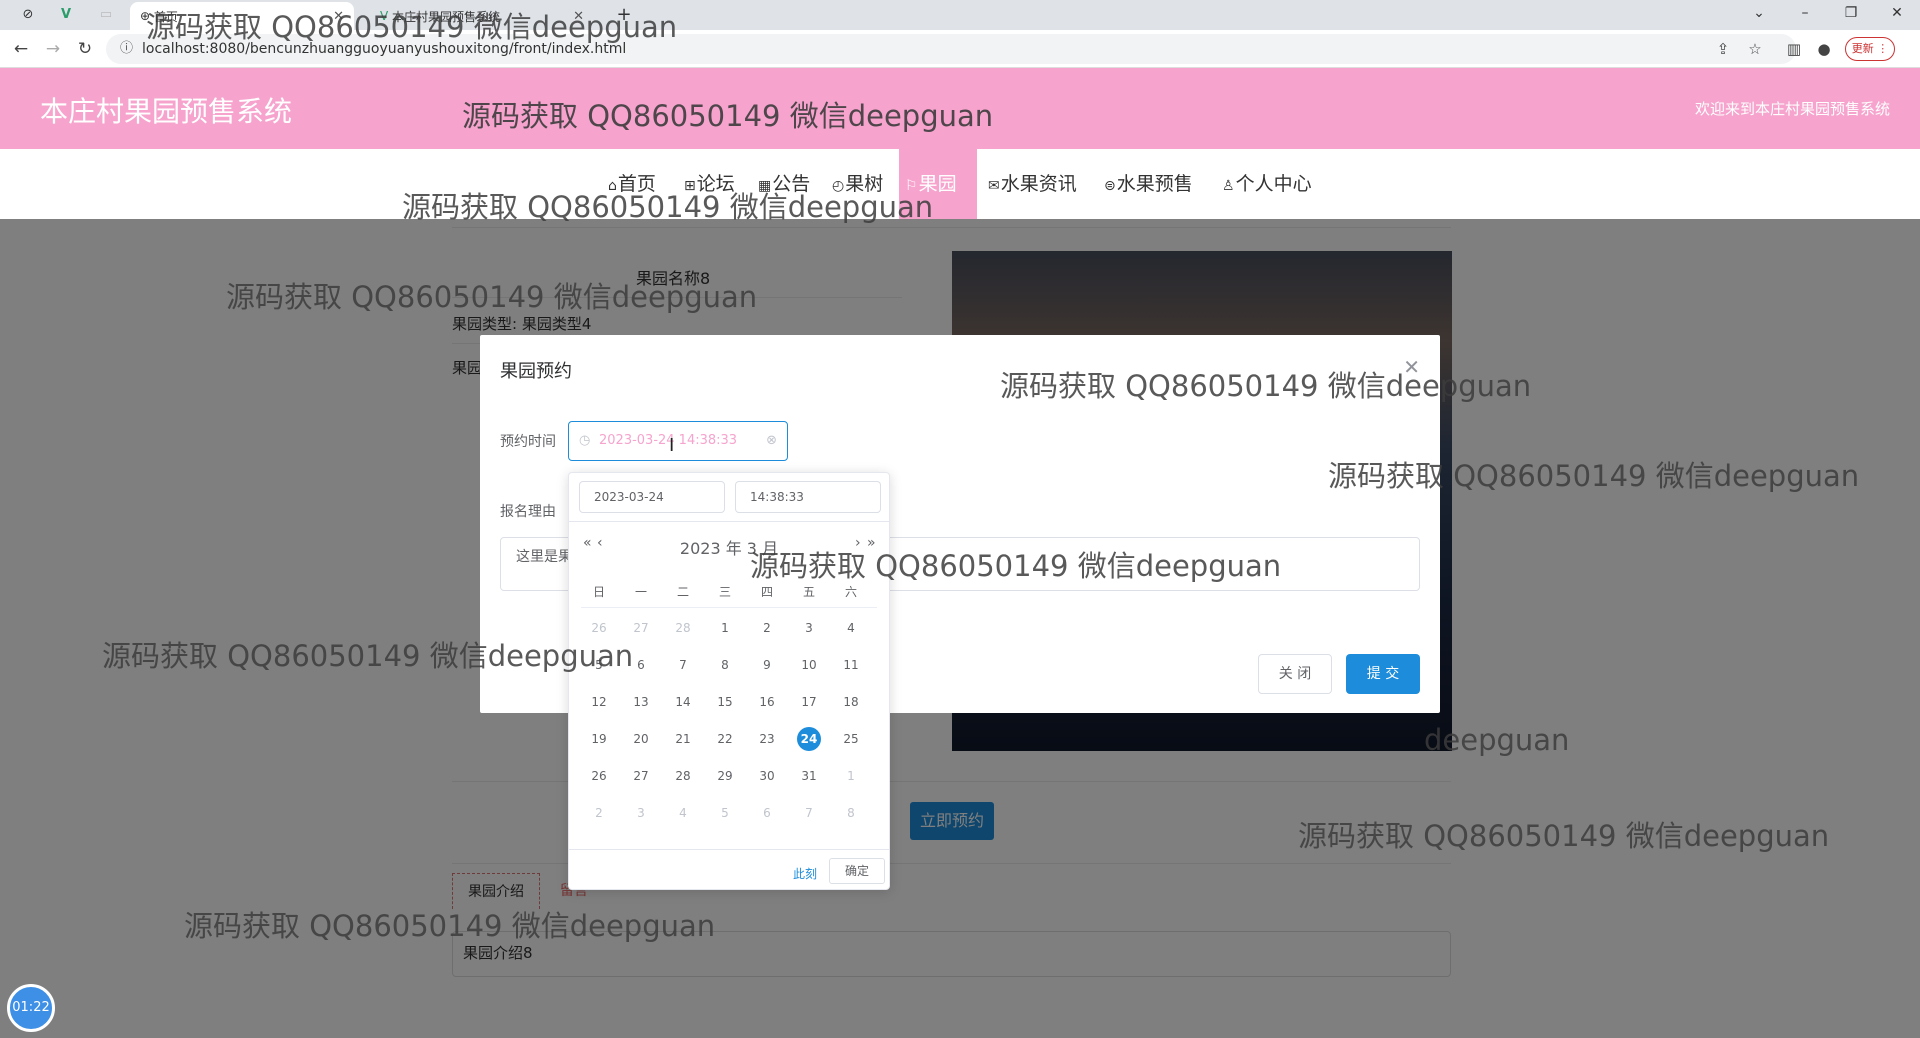 The image size is (1920, 1038). Describe the element at coordinates (771, 441) in the screenshot. I see `clear-icon: ⊗` at that location.